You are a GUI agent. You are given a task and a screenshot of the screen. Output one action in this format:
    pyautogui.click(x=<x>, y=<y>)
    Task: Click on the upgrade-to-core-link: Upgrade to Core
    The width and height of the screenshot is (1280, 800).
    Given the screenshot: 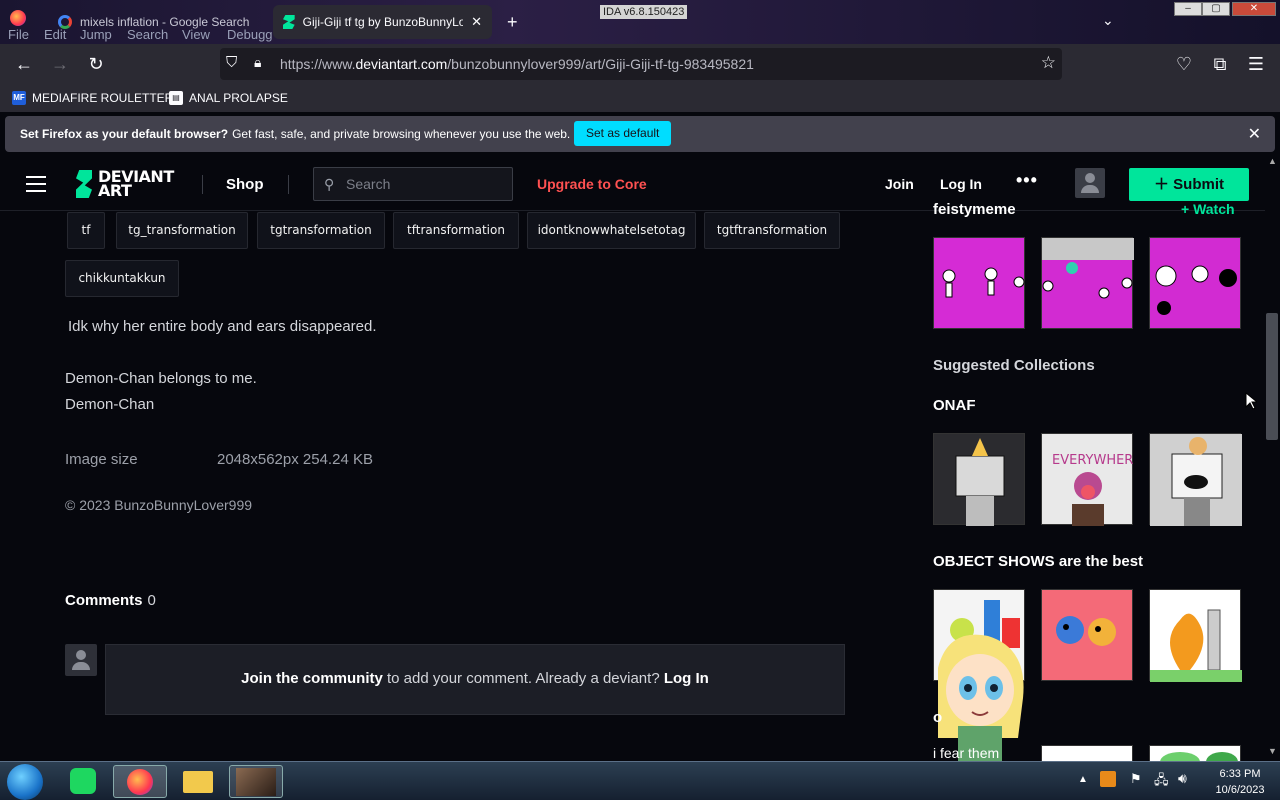 What is the action you would take?
    pyautogui.click(x=592, y=184)
    